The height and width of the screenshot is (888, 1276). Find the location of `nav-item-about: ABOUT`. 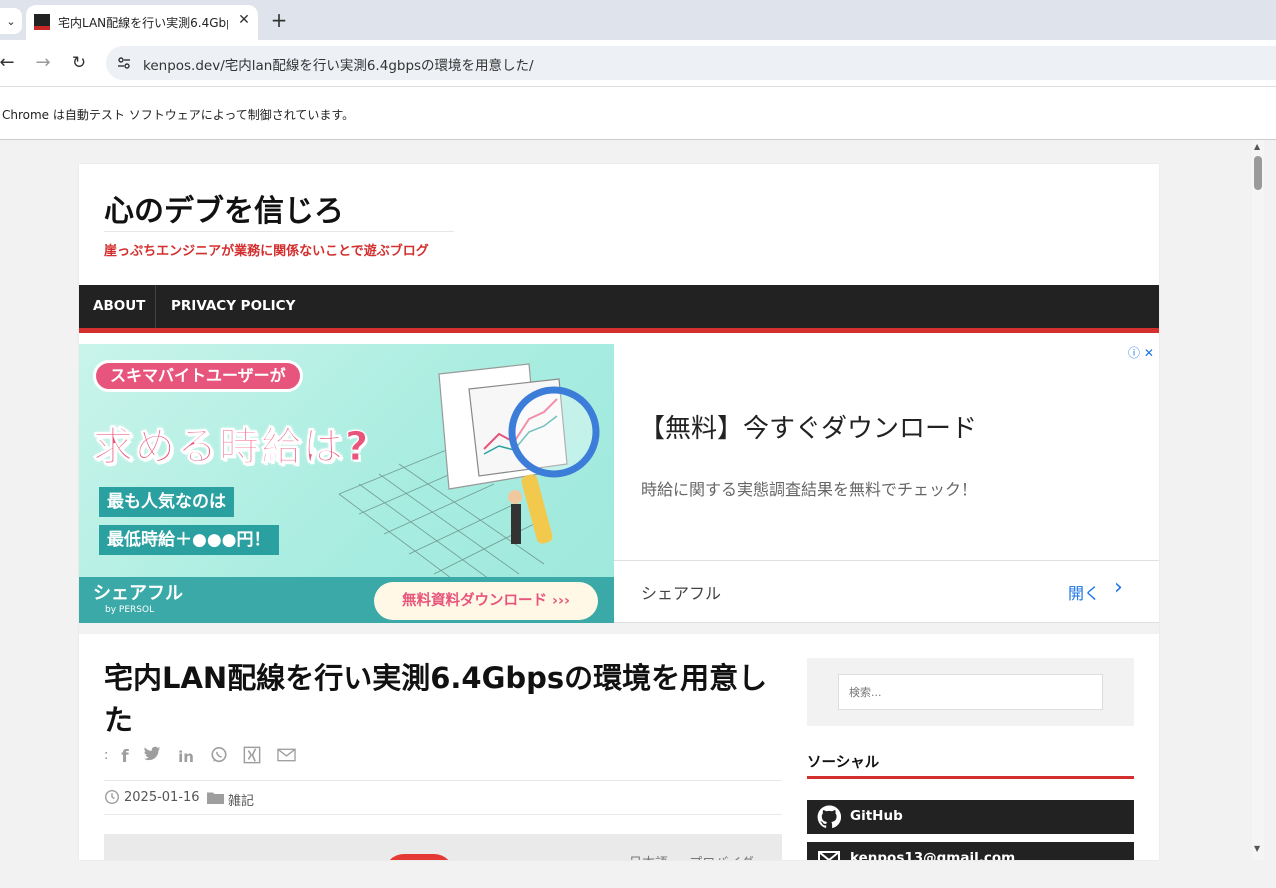

nav-item-about: ABOUT is located at coordinates (119, 306).